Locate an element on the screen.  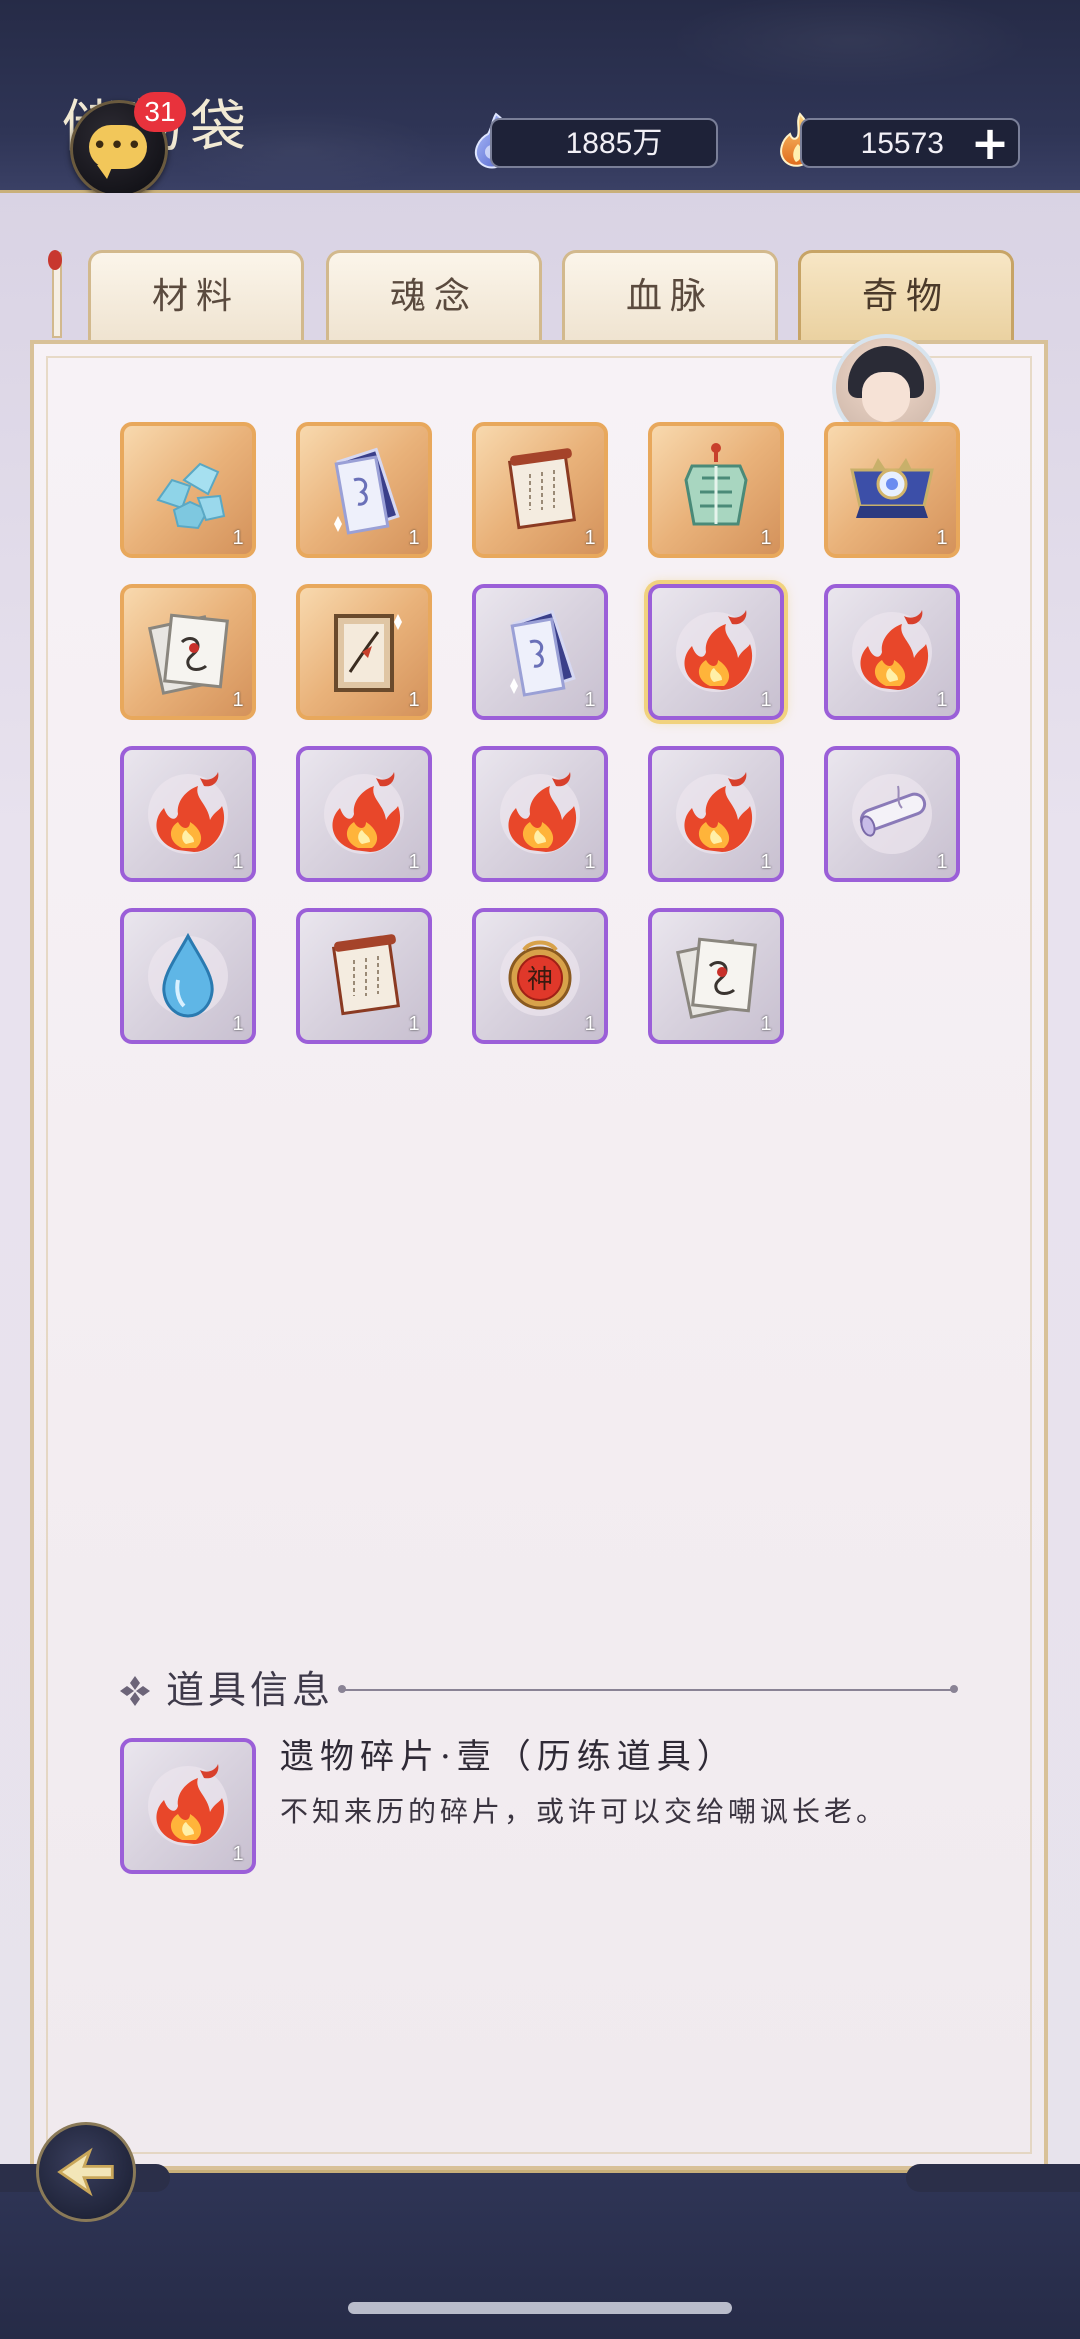
back-button is located at coordinates (86, 2172).